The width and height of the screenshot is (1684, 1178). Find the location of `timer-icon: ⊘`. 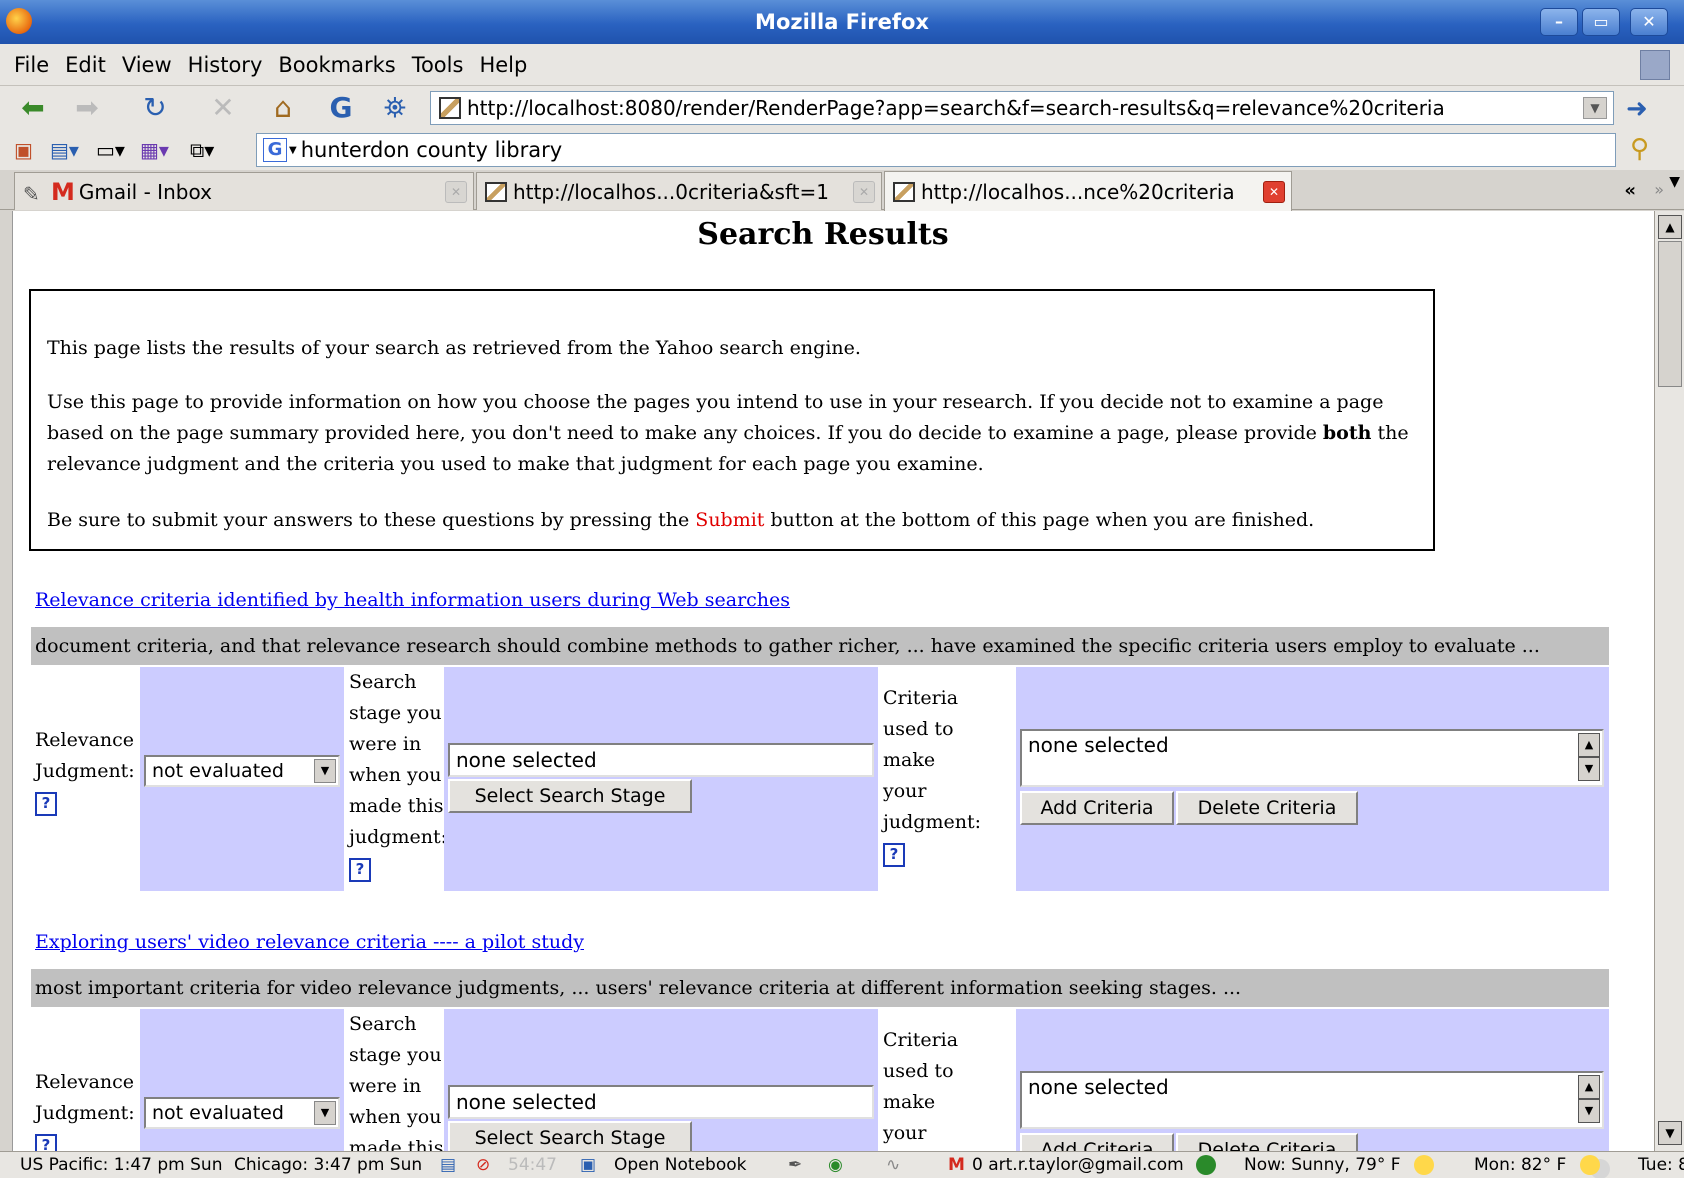

timer-icon: ⊘ is located at coordinates (483, 1165).